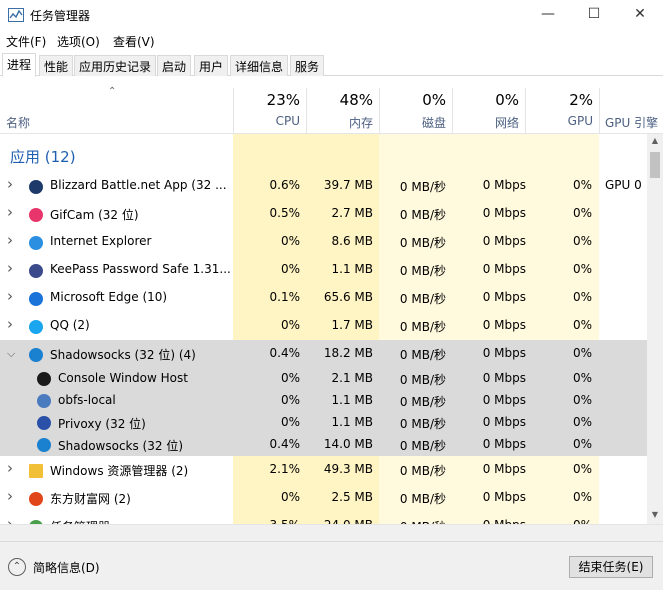 The image size is (663, 590). Describe the element at coordinates (43, 157) in the screenshot. I see `section-apps: 应用 (12)` at that location.